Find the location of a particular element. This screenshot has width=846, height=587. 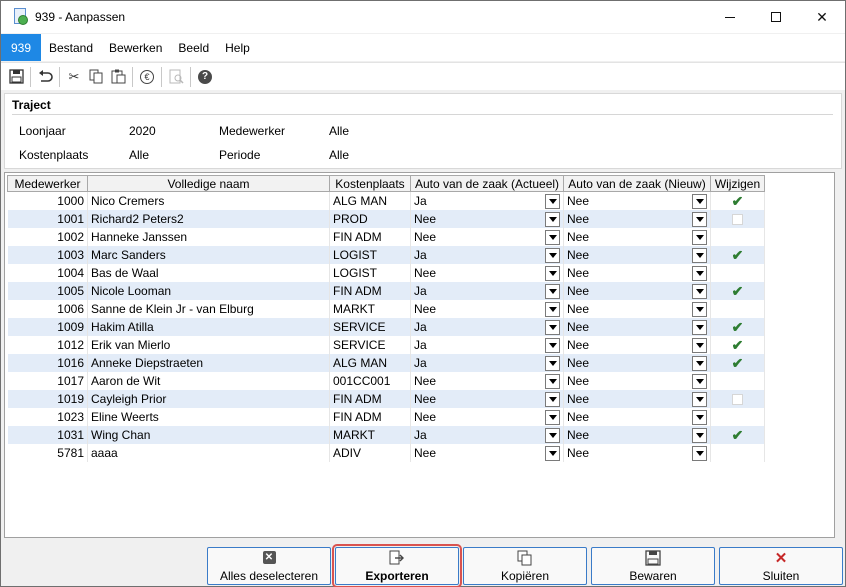

column-header-auto-nieuw: Auto van de zaak (Nieuw) is located at coordinates (637, 183).